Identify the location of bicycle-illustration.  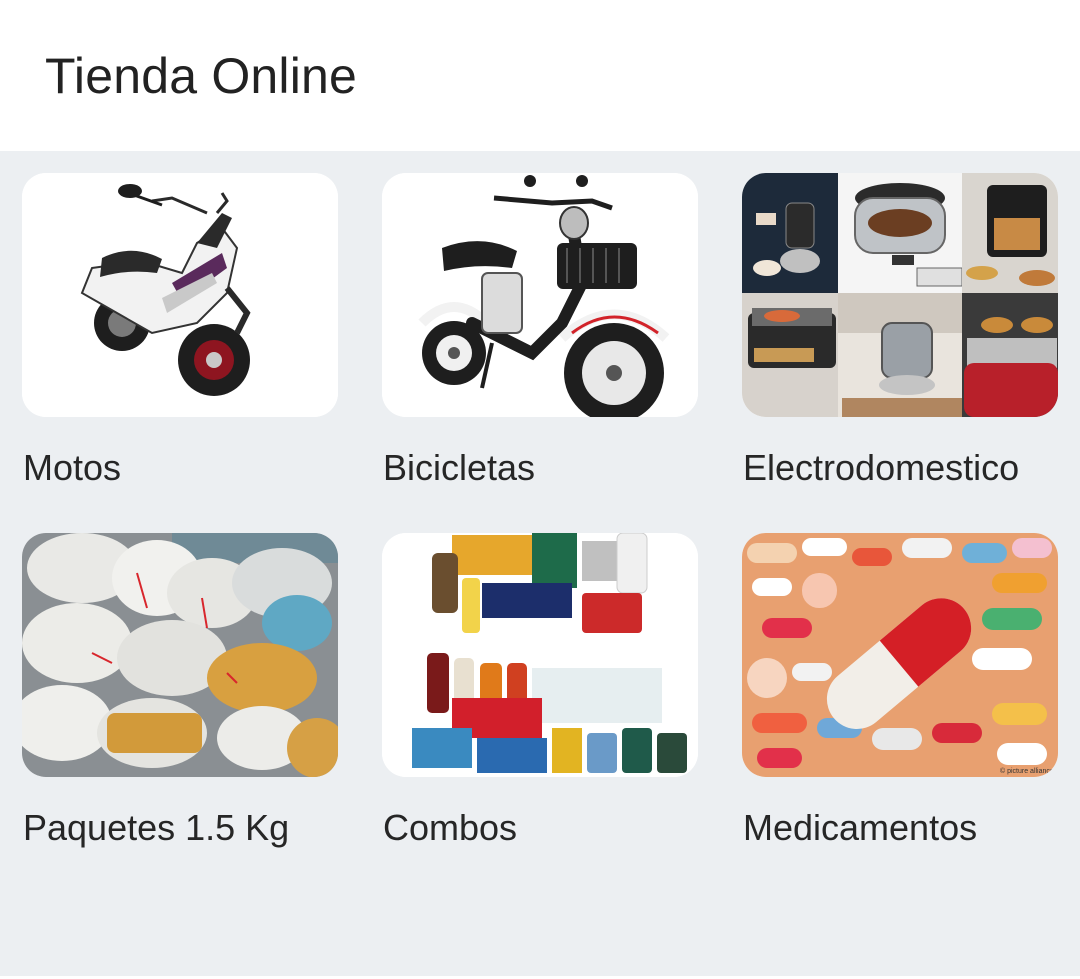
(540, 295).